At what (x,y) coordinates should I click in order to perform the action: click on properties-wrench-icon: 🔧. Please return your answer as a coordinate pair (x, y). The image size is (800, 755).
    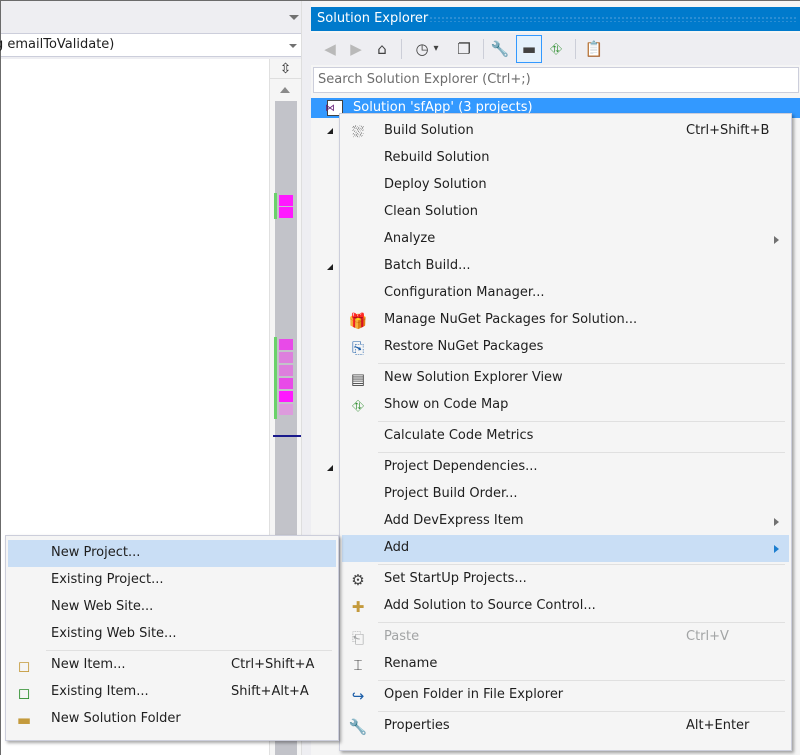
    Looking at the image, I should click on (500, 49).